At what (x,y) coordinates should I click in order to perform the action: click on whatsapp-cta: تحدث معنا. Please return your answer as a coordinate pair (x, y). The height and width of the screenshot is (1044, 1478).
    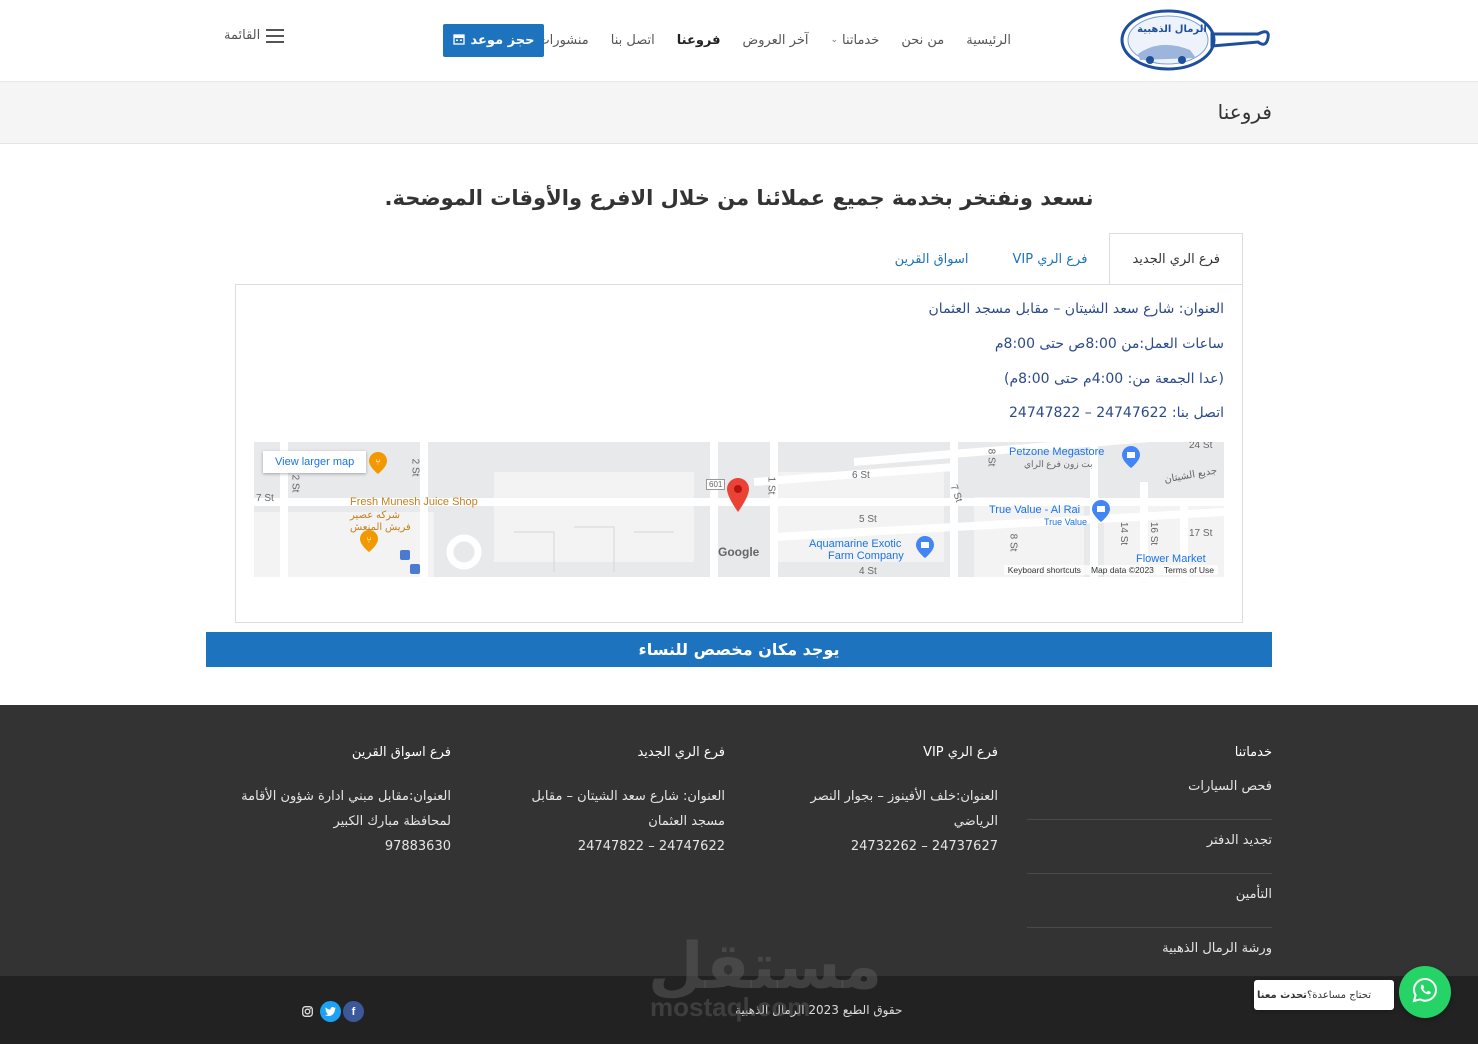
    Looking at the image, I should click on (1282, 995).